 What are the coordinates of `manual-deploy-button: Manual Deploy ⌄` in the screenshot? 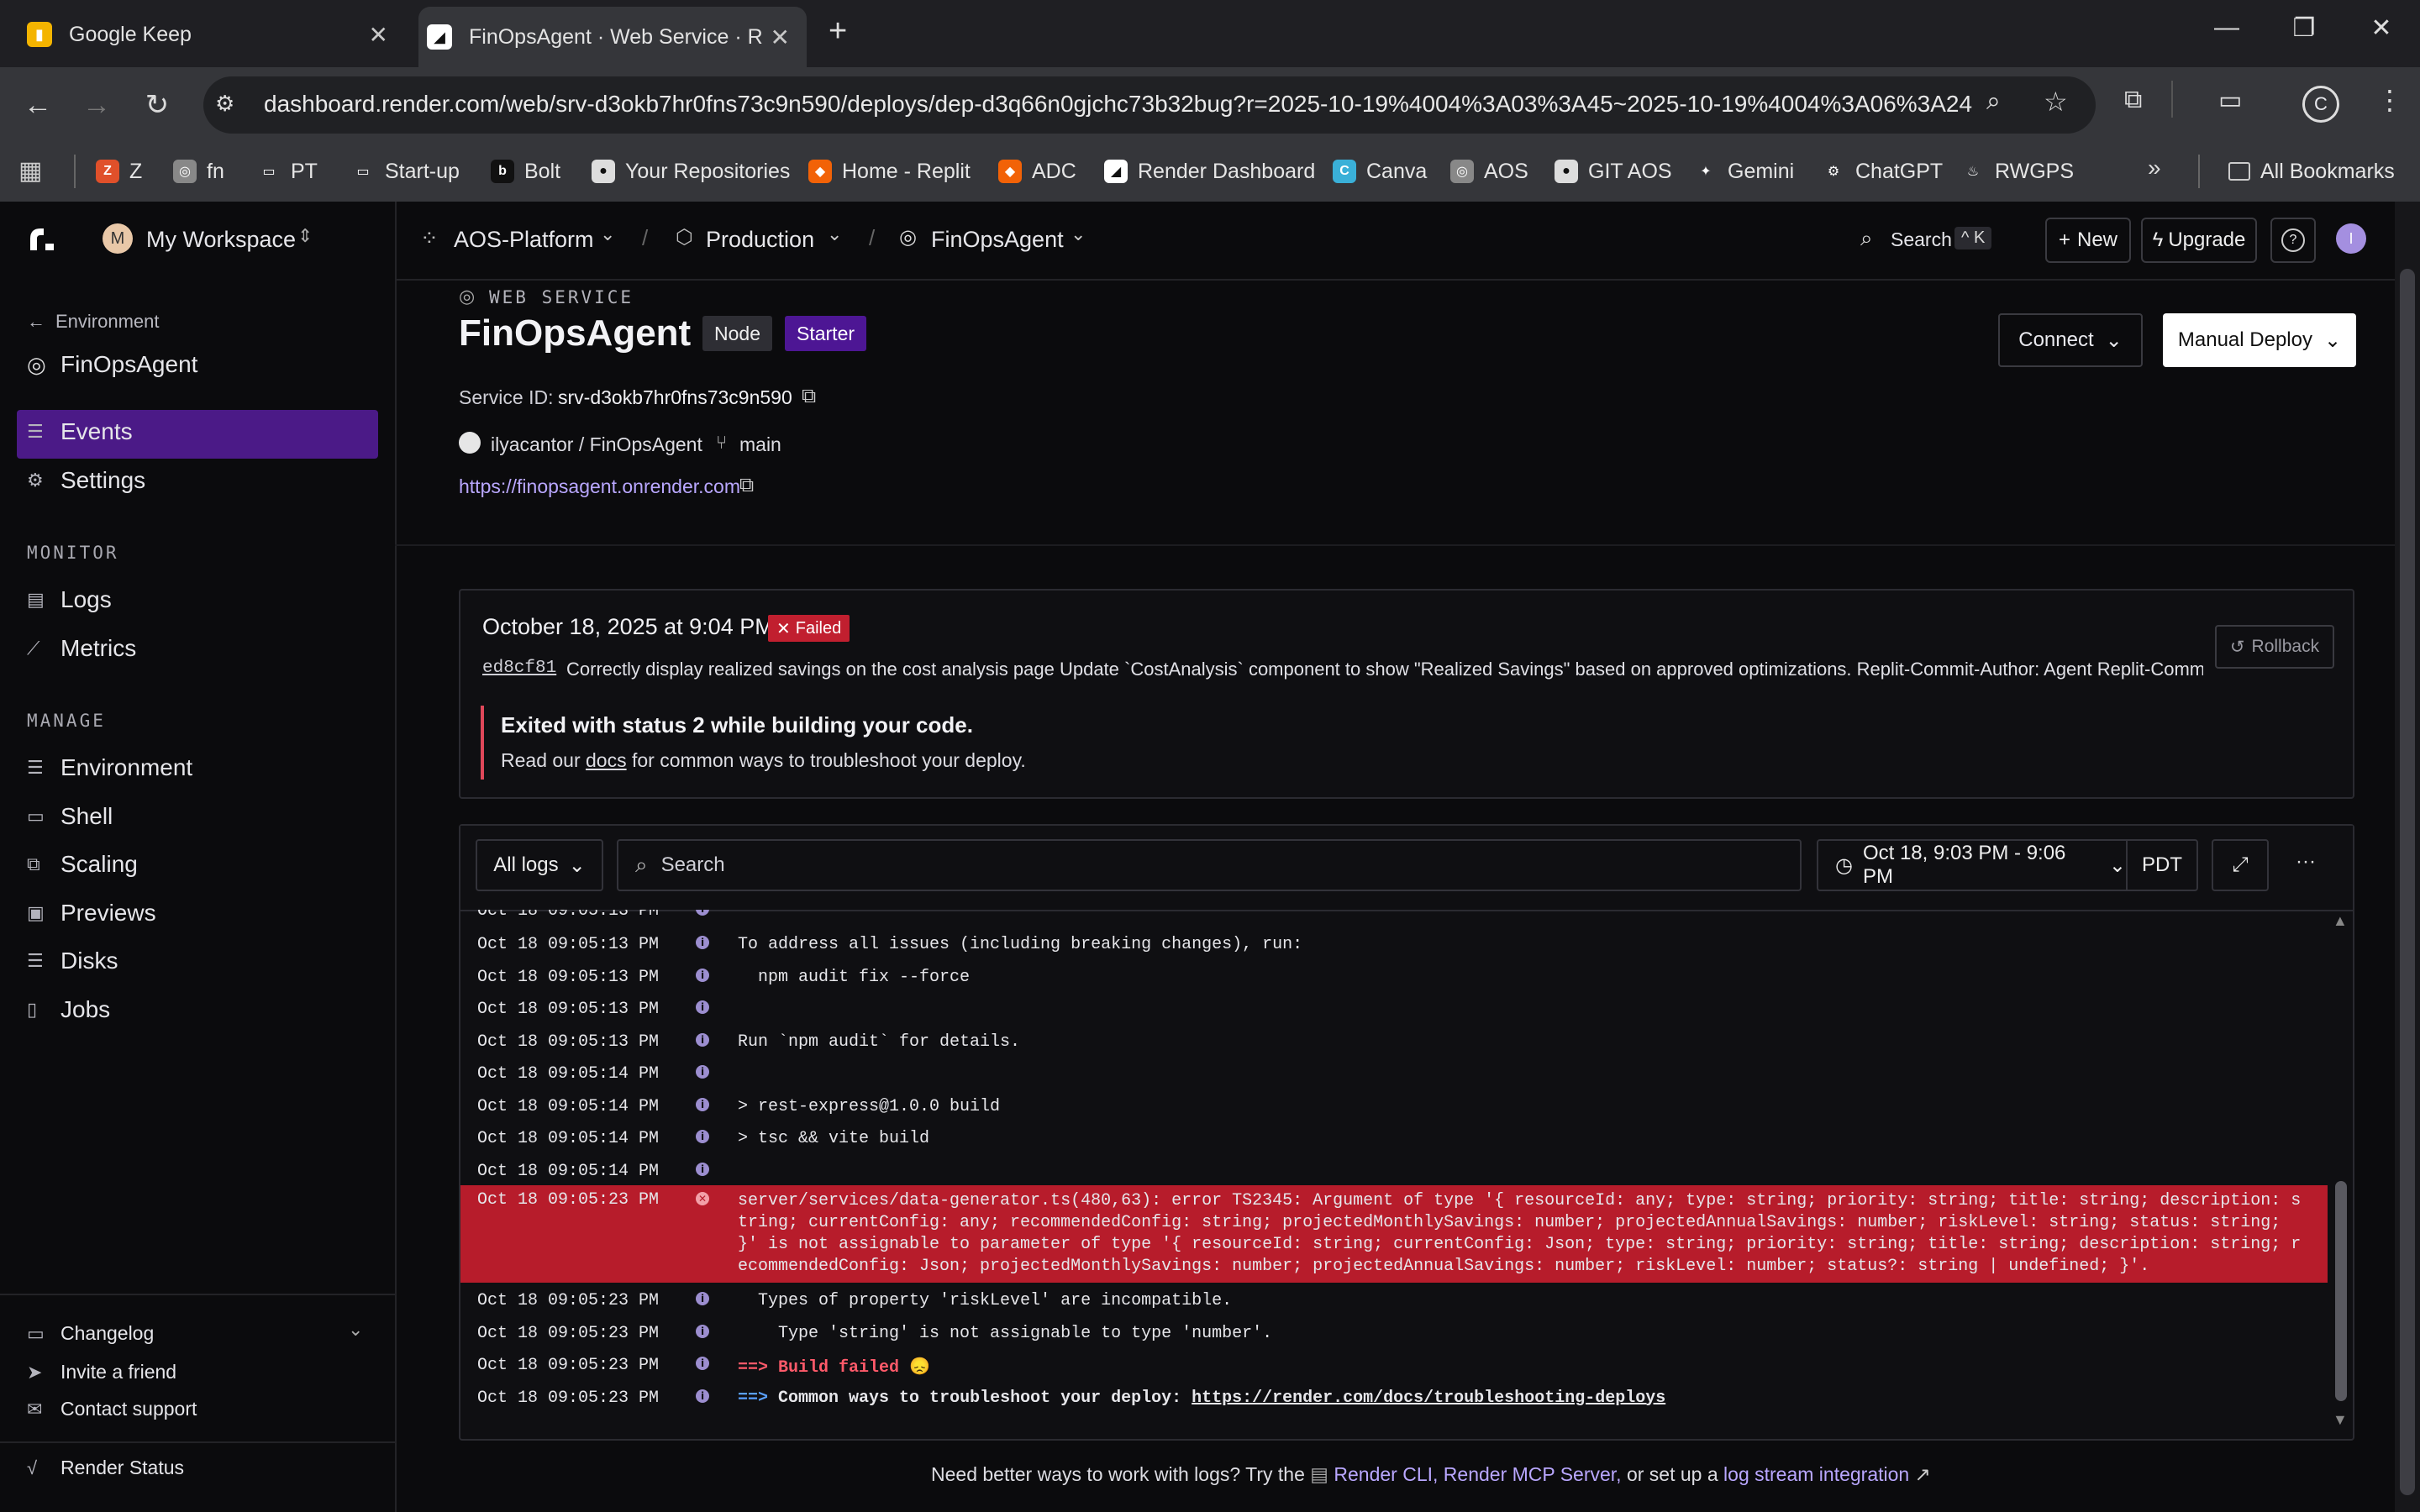 It's located at (2260, 340).